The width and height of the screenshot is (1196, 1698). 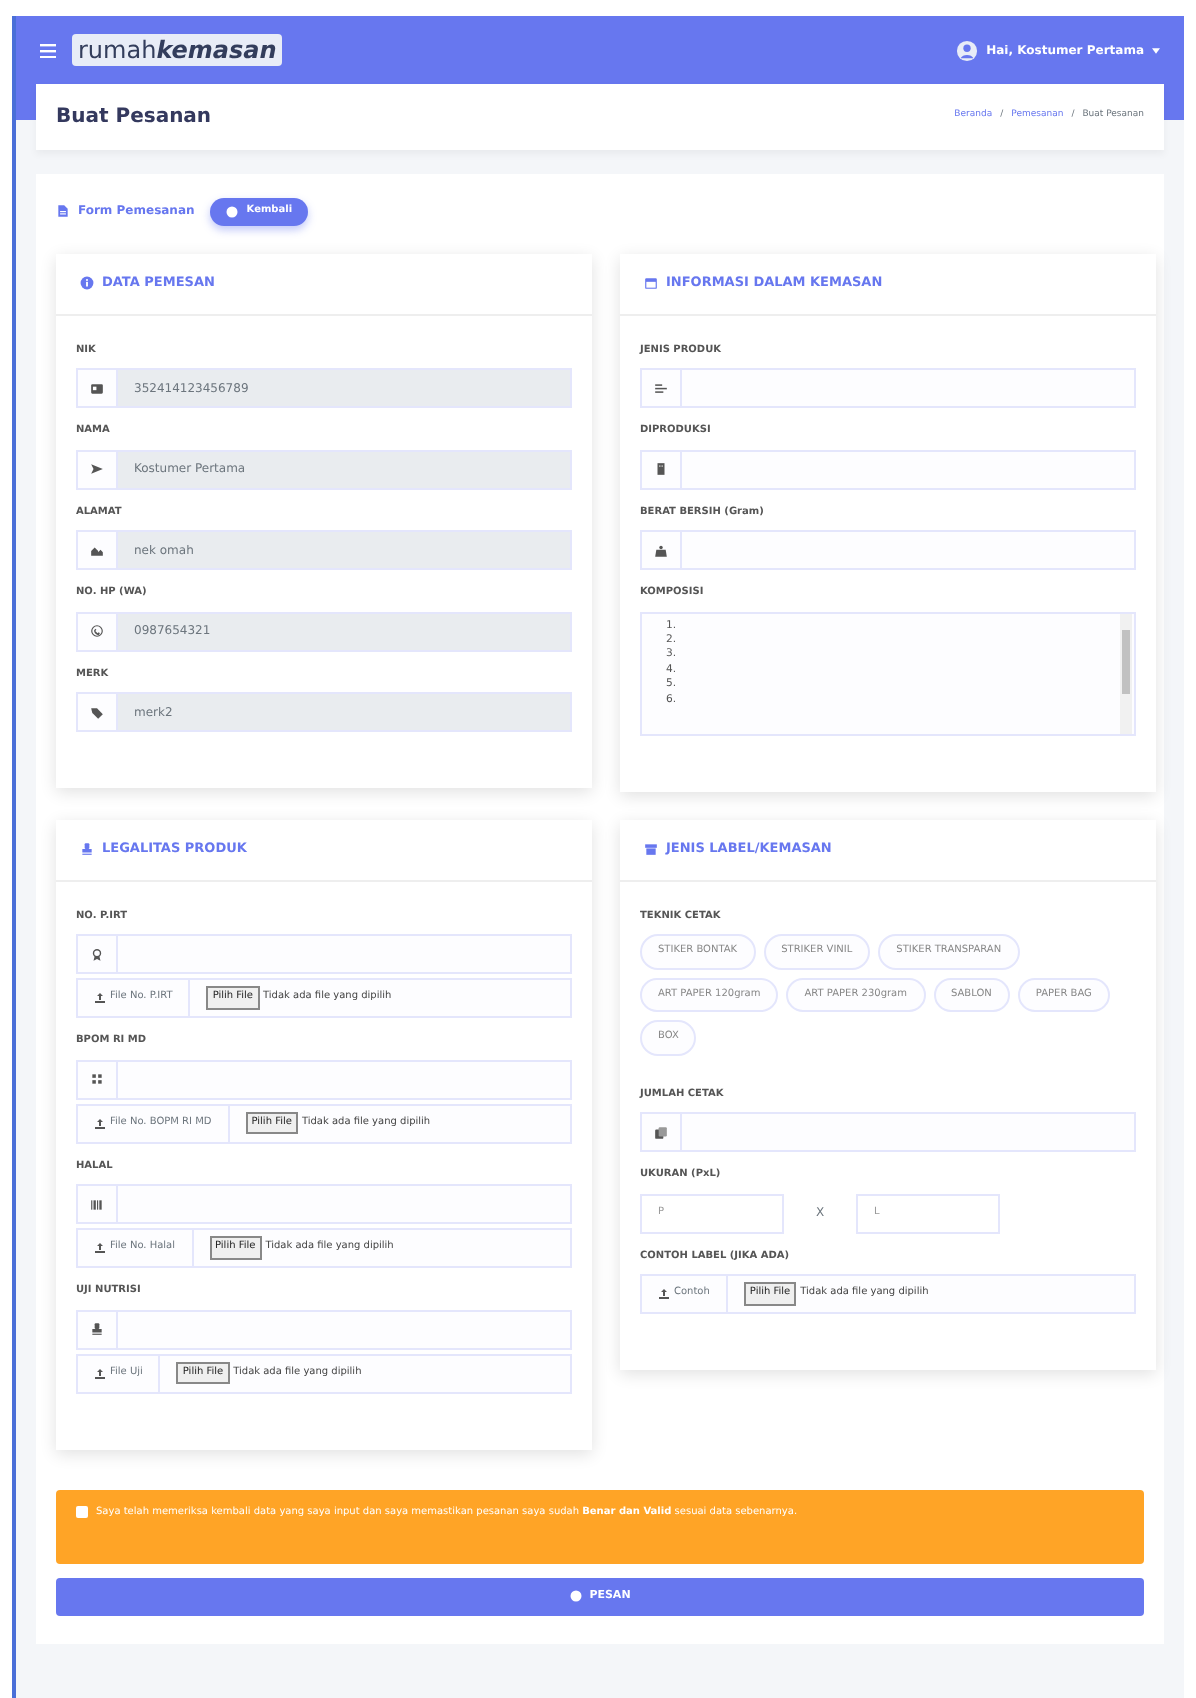 What do you see at coordinates (97, 954) in the screenshot?
I see `certificate-icon` at bounding box center [97, 954].